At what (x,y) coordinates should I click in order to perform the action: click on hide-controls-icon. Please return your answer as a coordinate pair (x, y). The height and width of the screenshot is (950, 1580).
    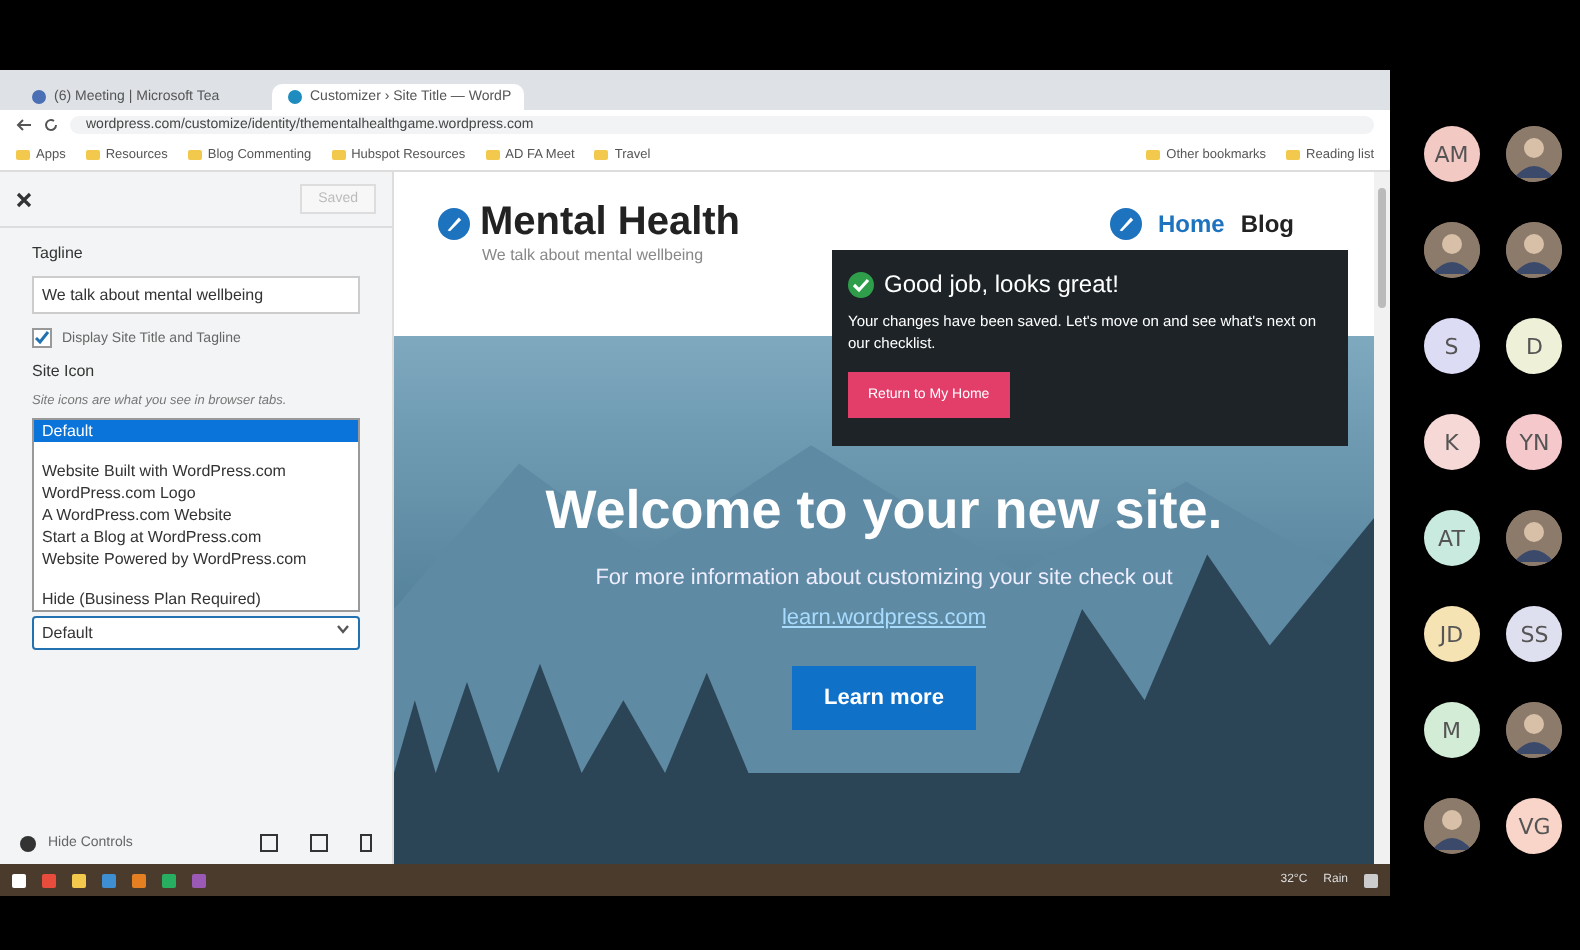
    Looking at the image, I should click on (28, 843).